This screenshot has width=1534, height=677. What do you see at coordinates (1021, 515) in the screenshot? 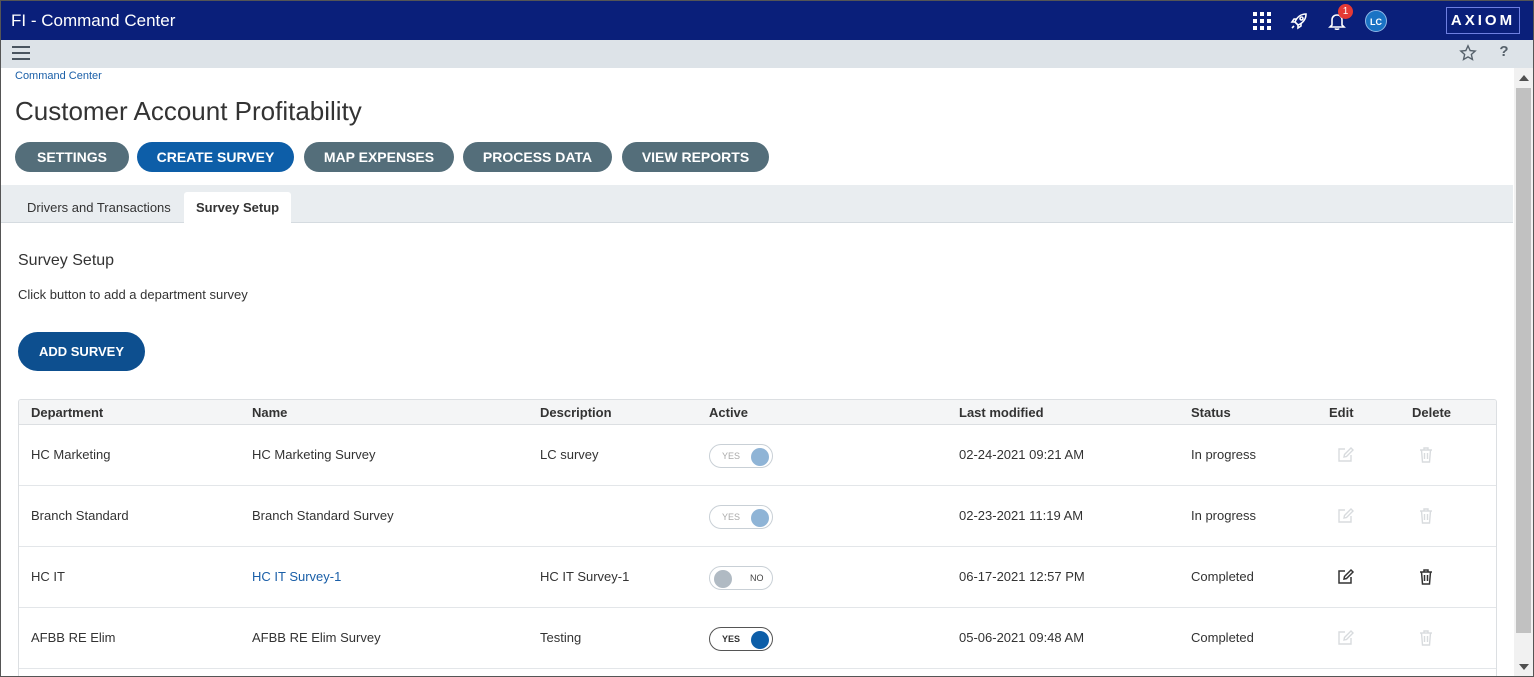
I see `last-modified-cell: 02-23-2021 11:19 AM` at bounding box center [1021, 515].